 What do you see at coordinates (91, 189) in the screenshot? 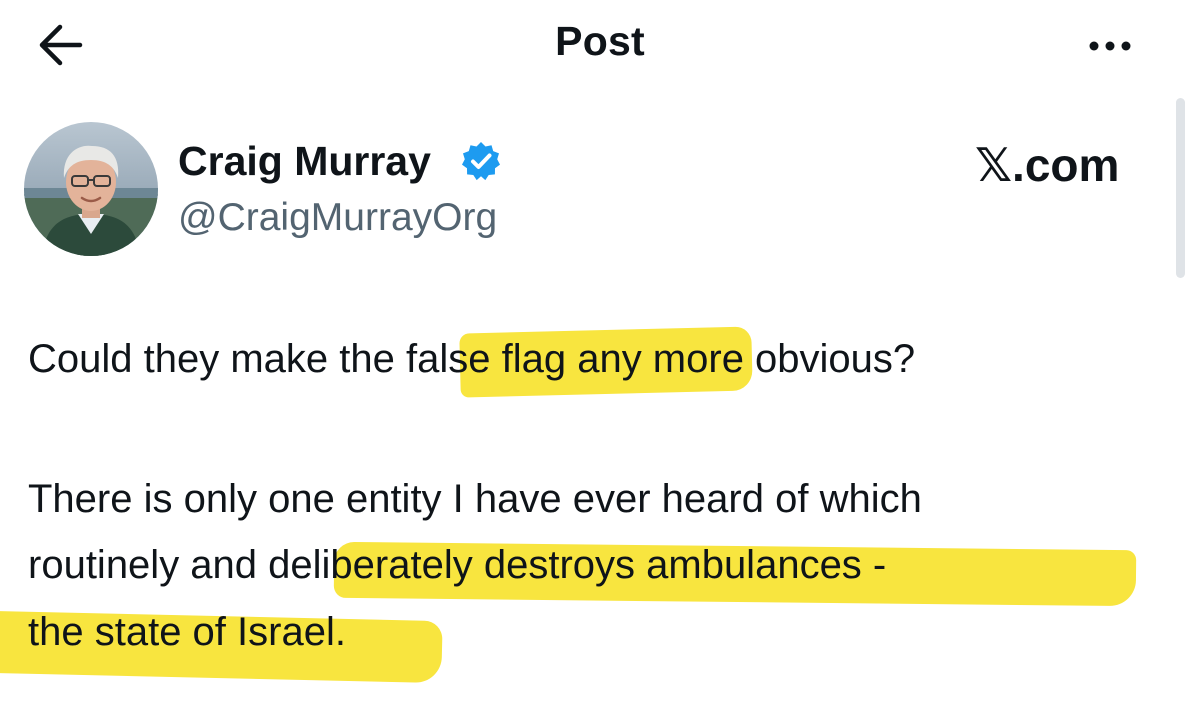
I see `avatar` at bounding box center [91, 189].